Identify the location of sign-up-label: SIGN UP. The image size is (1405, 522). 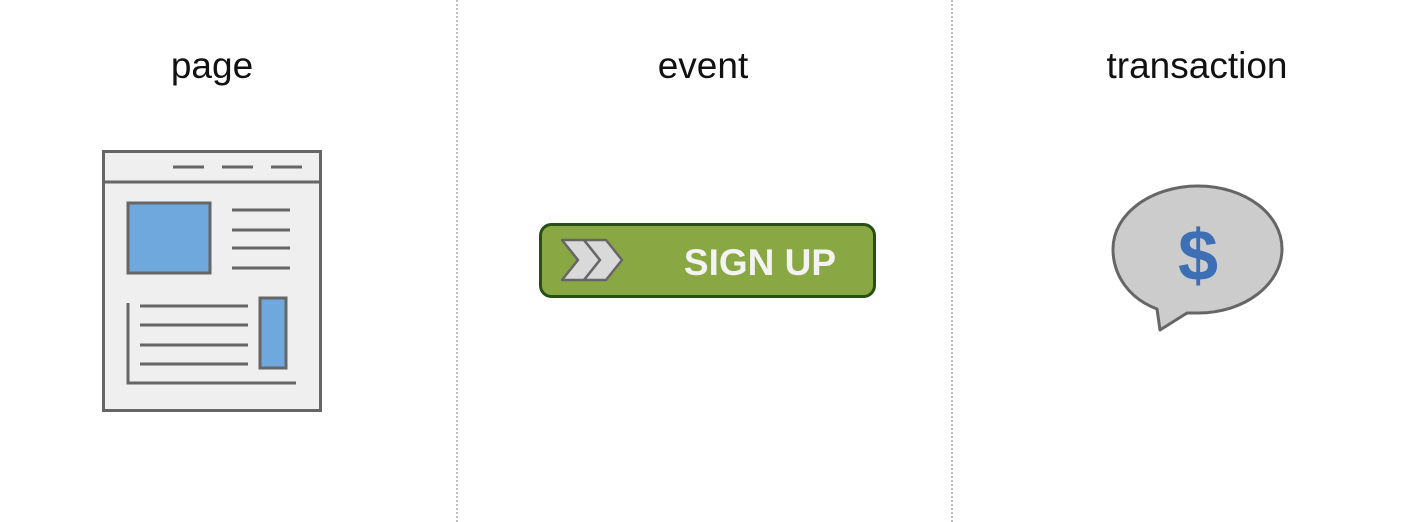
(760, 262).